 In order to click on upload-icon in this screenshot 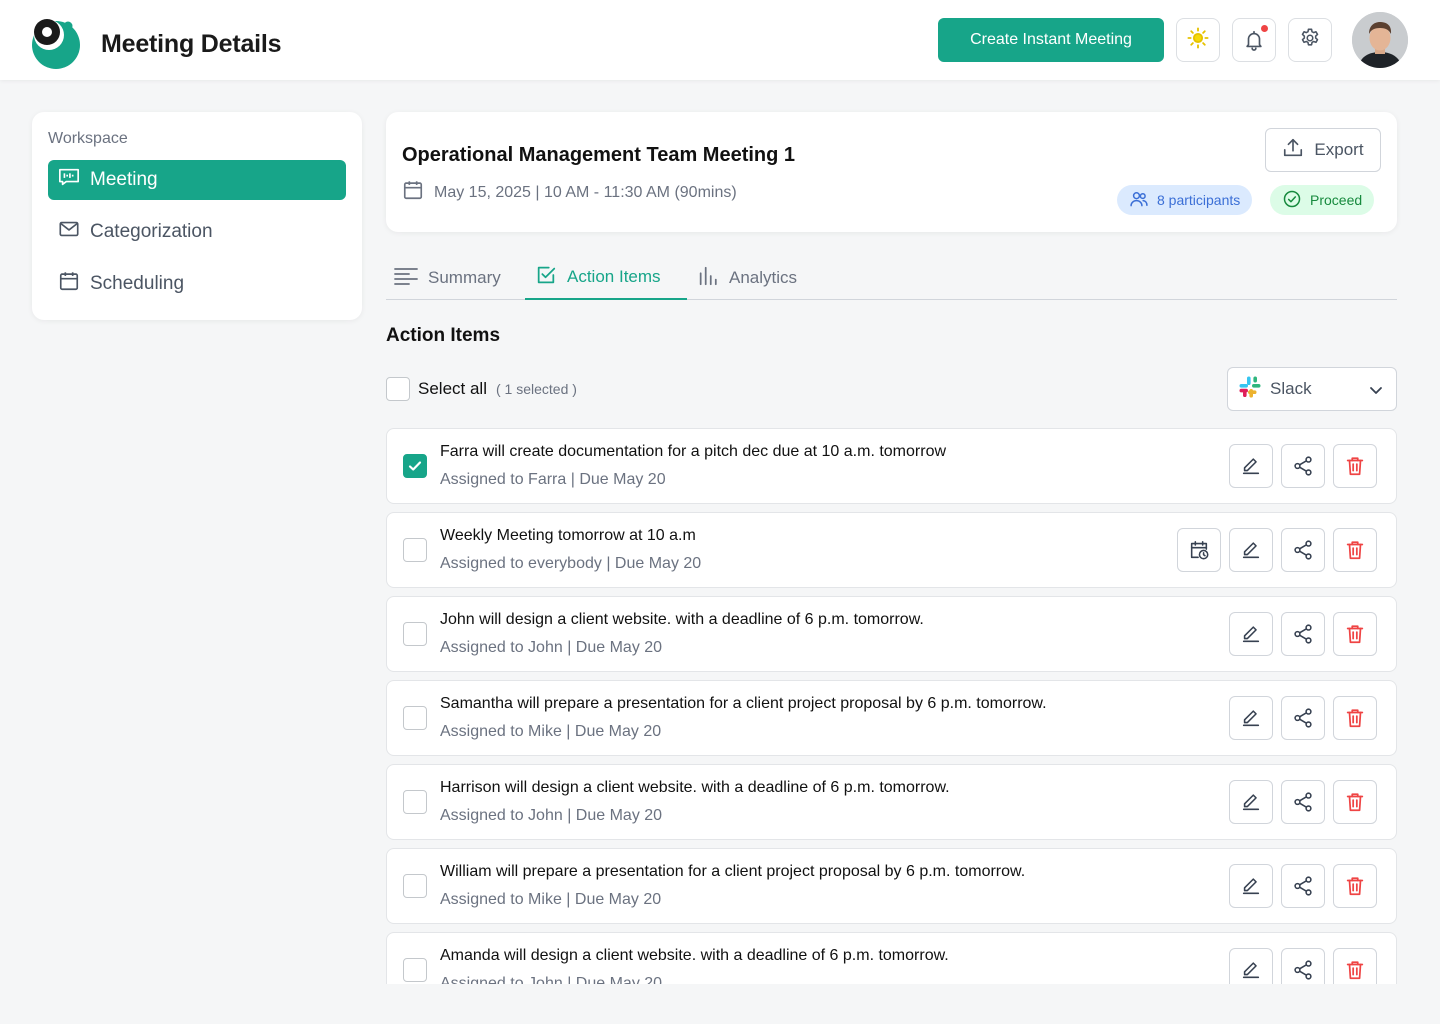, I will do `click(1298, 150)`.